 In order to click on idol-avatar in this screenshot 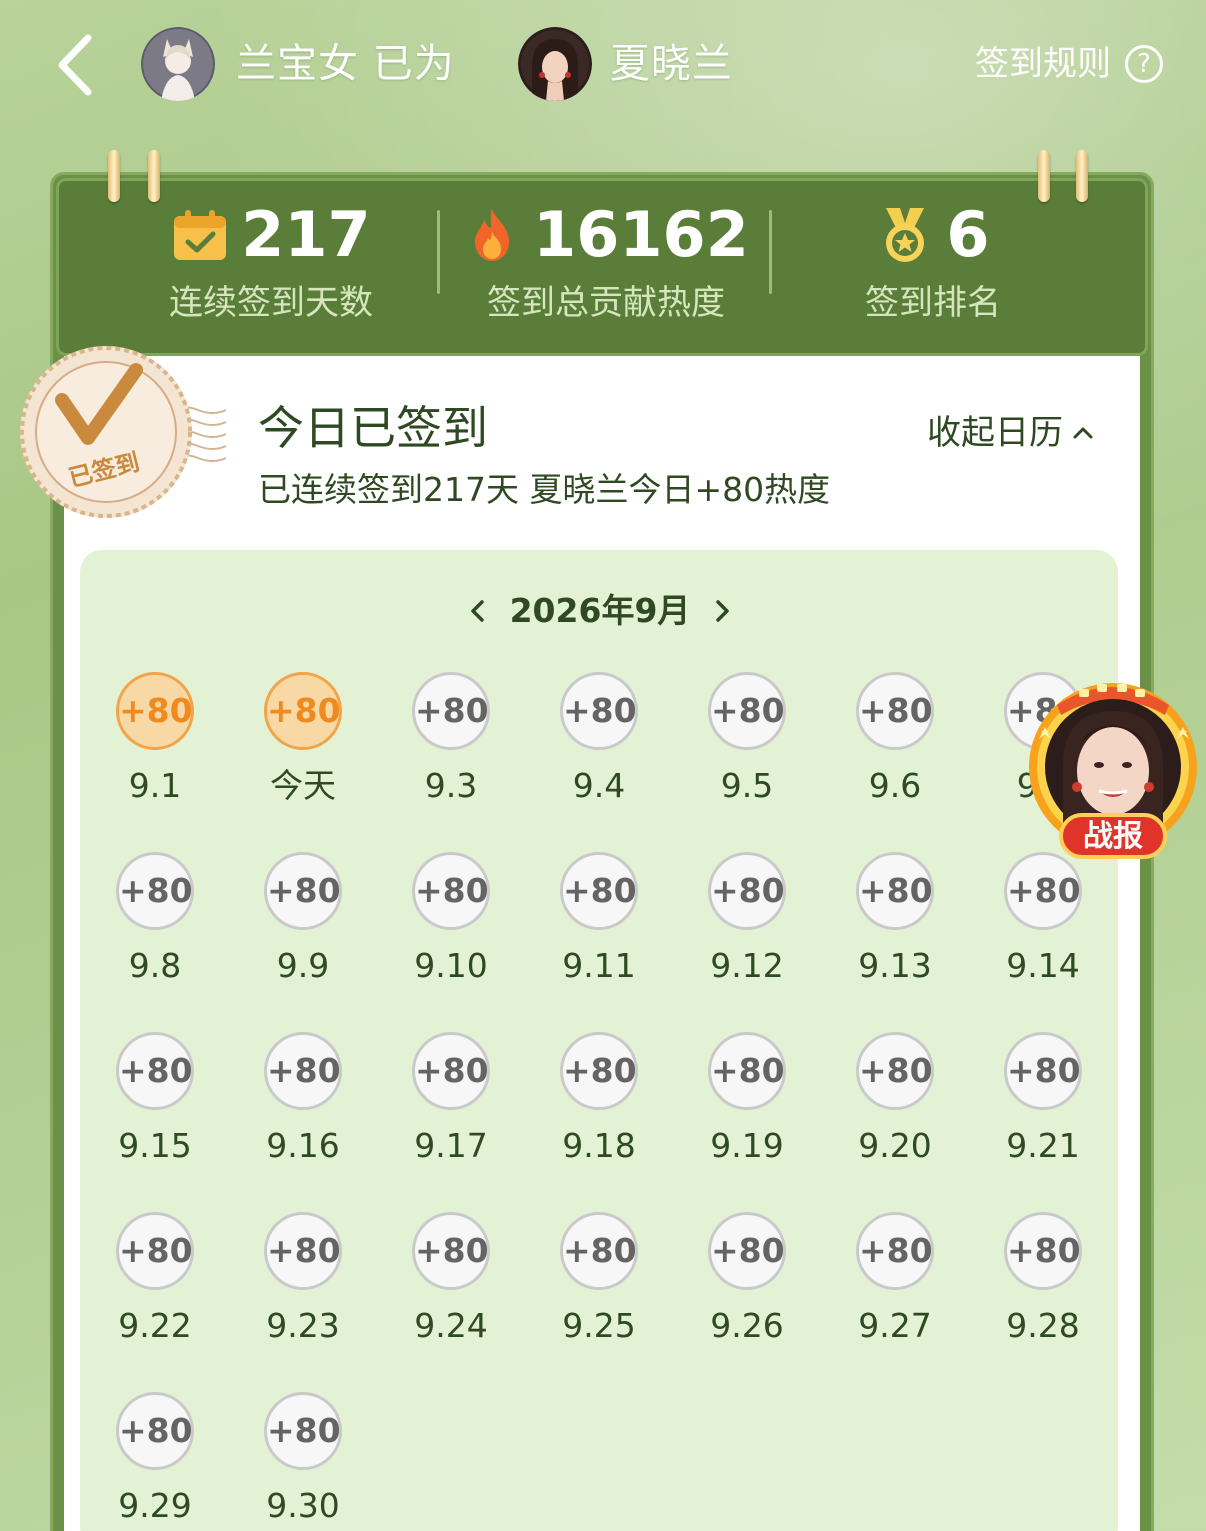, I will do `click(555, 64)`.